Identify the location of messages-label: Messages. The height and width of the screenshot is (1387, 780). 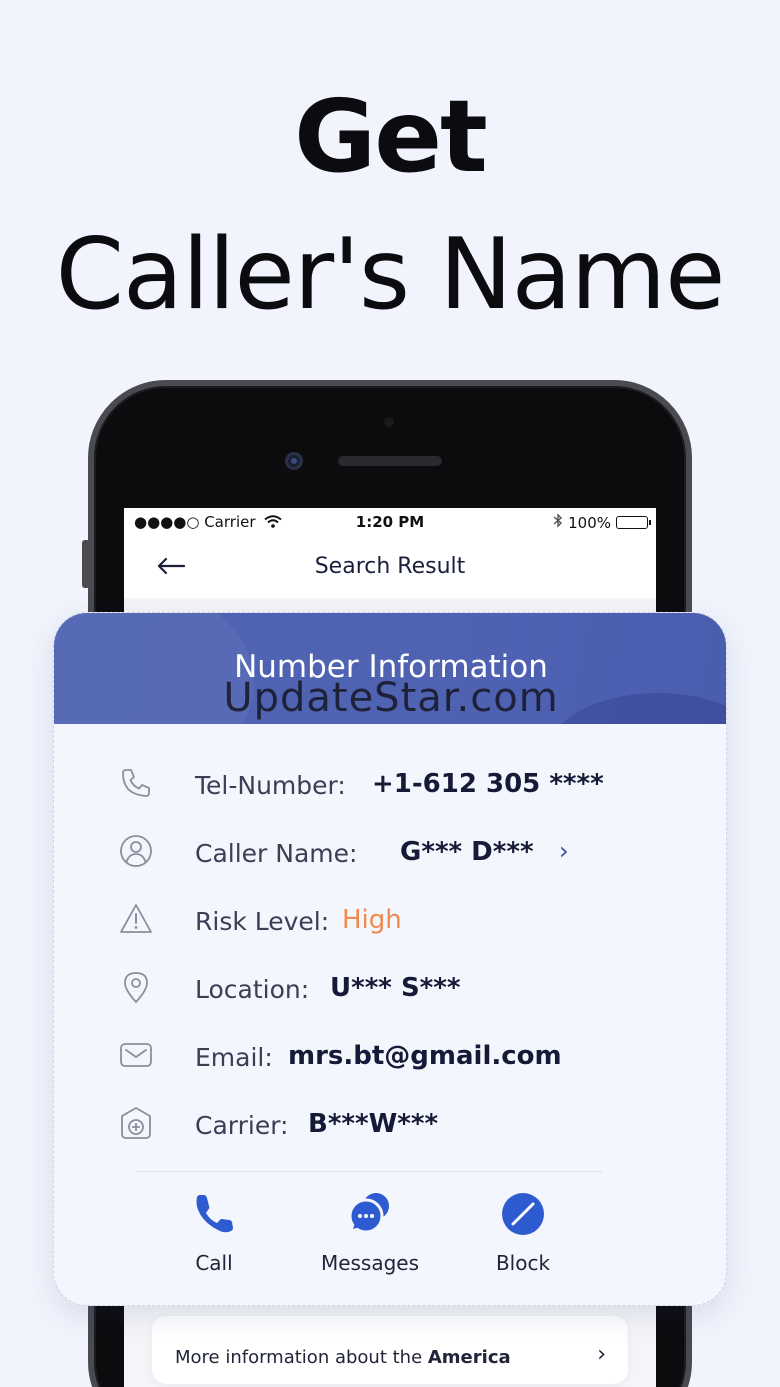
(370, 1263).